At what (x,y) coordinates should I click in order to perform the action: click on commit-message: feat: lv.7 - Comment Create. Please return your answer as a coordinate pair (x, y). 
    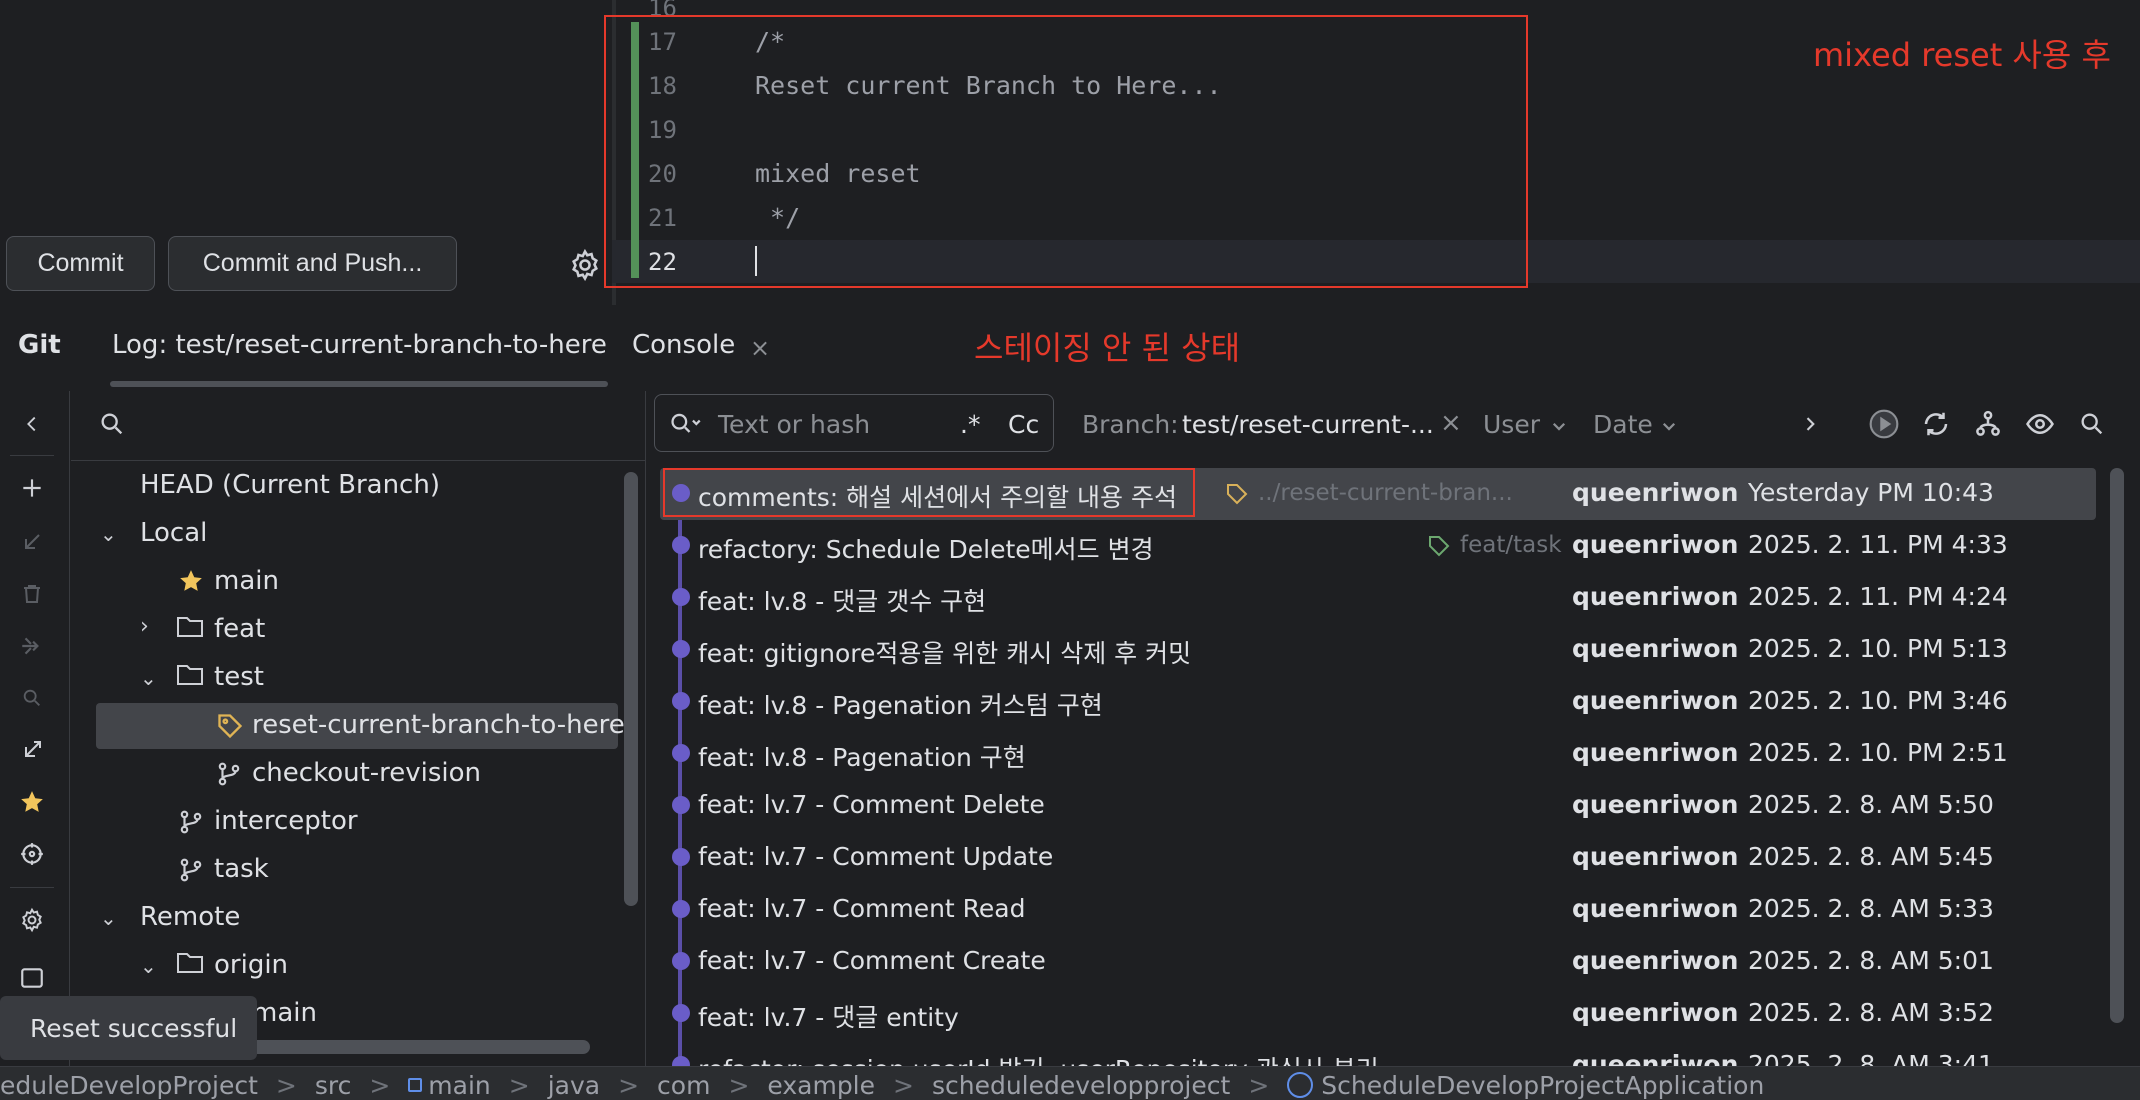
    Looking at the image, I should click on (872, 960).